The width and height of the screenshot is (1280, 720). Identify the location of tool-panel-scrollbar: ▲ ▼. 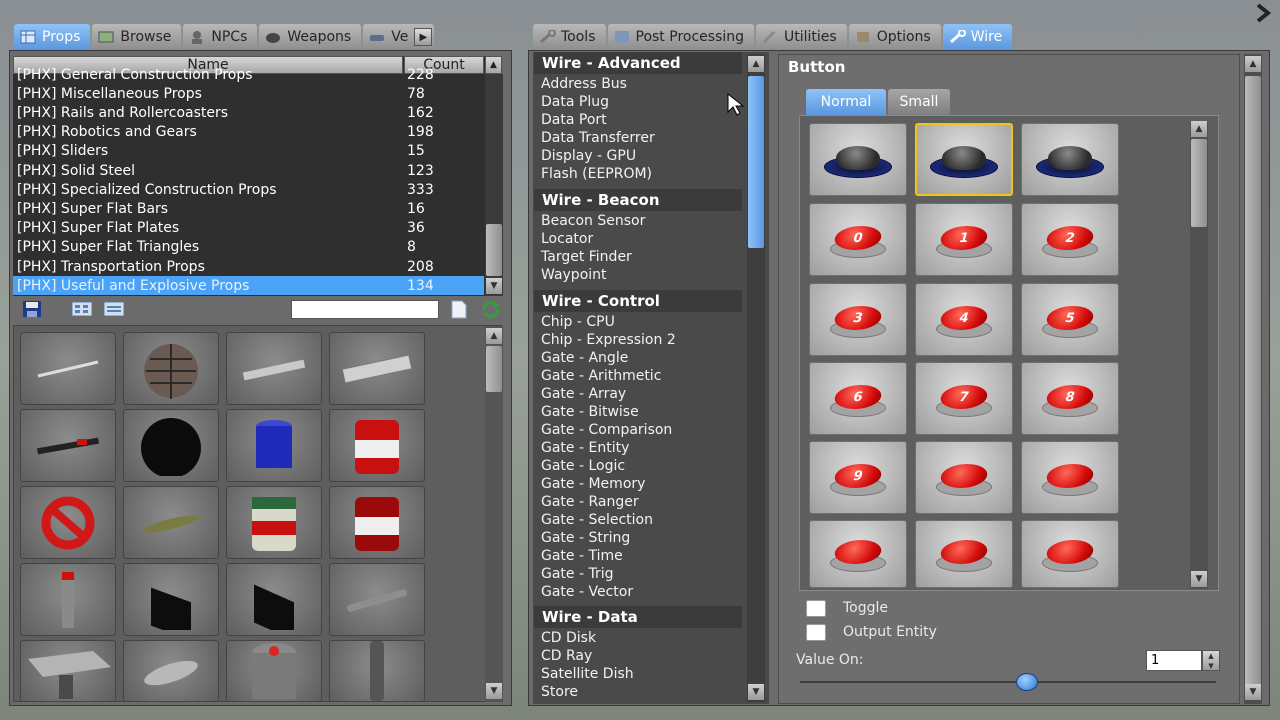
(1253, 379).